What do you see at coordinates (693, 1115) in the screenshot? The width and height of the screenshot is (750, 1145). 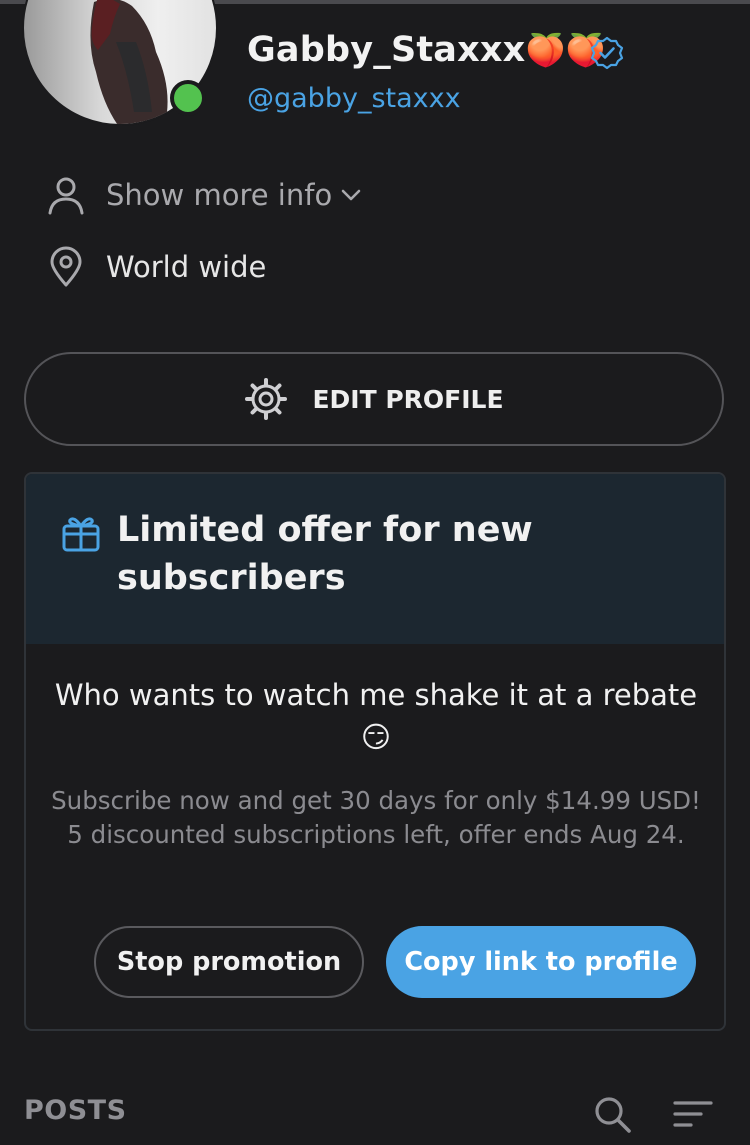 I see `sort-filter-icon` at bounding box center [693, 1115].